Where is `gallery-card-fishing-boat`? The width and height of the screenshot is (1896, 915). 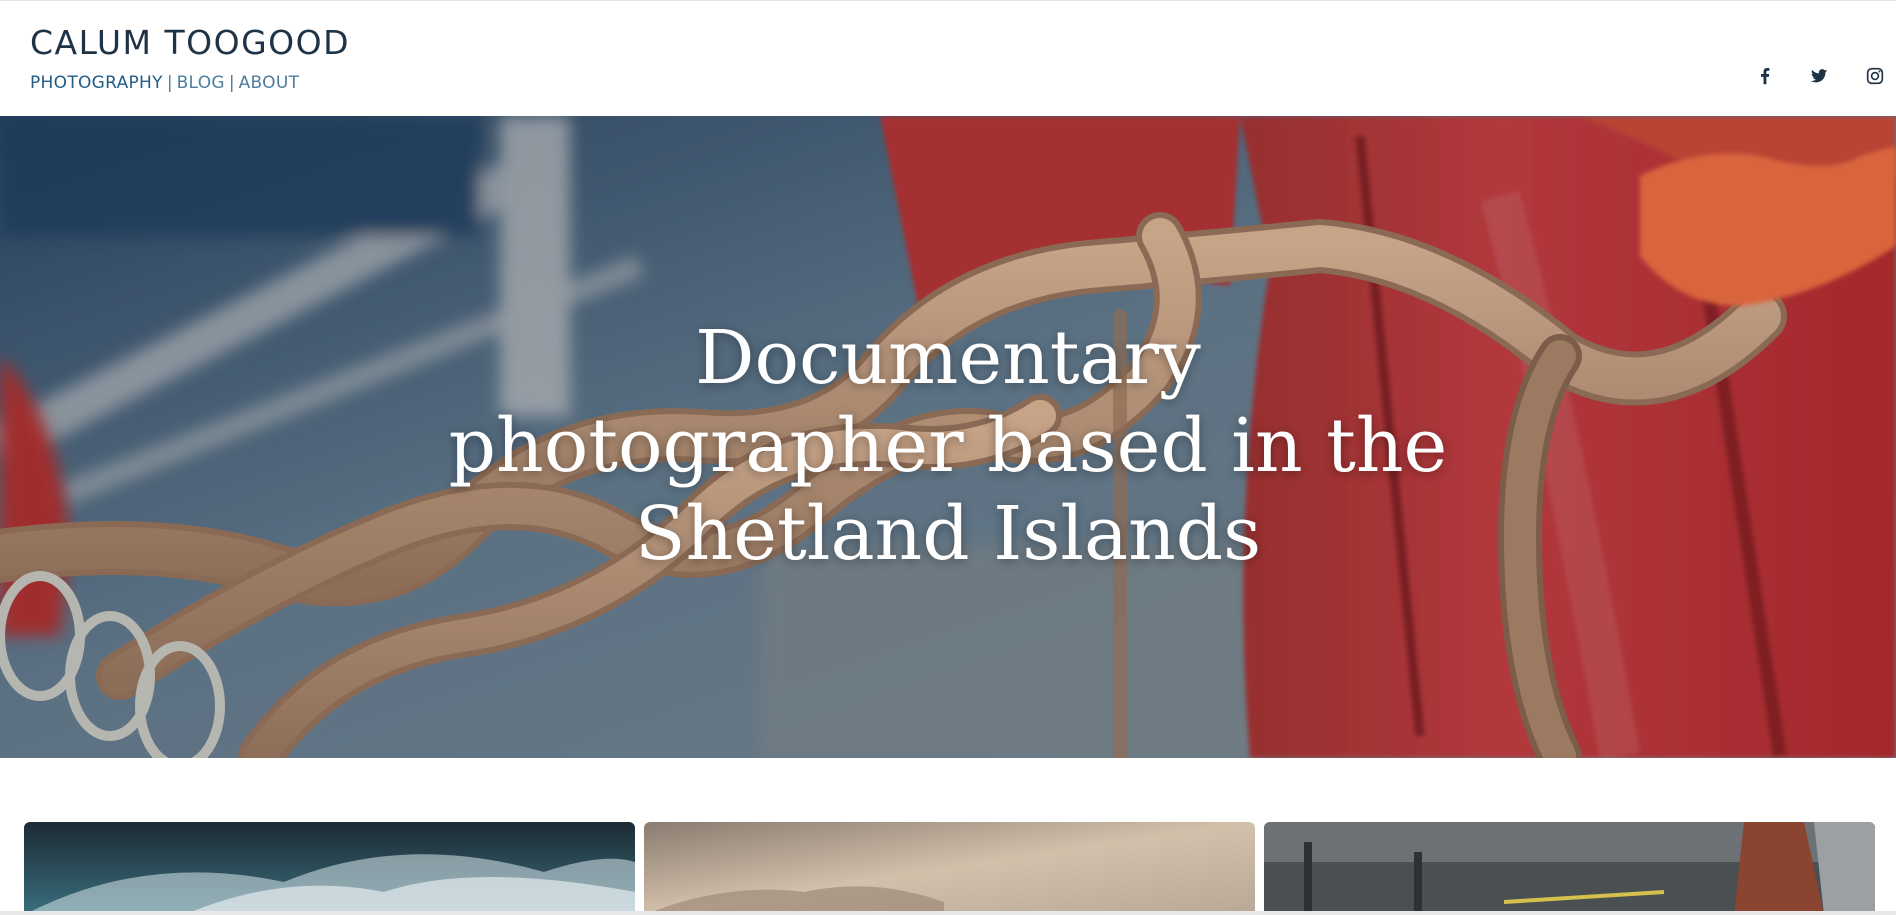
gallery-card-fishing-boat is located at coordinates (1569, 868).